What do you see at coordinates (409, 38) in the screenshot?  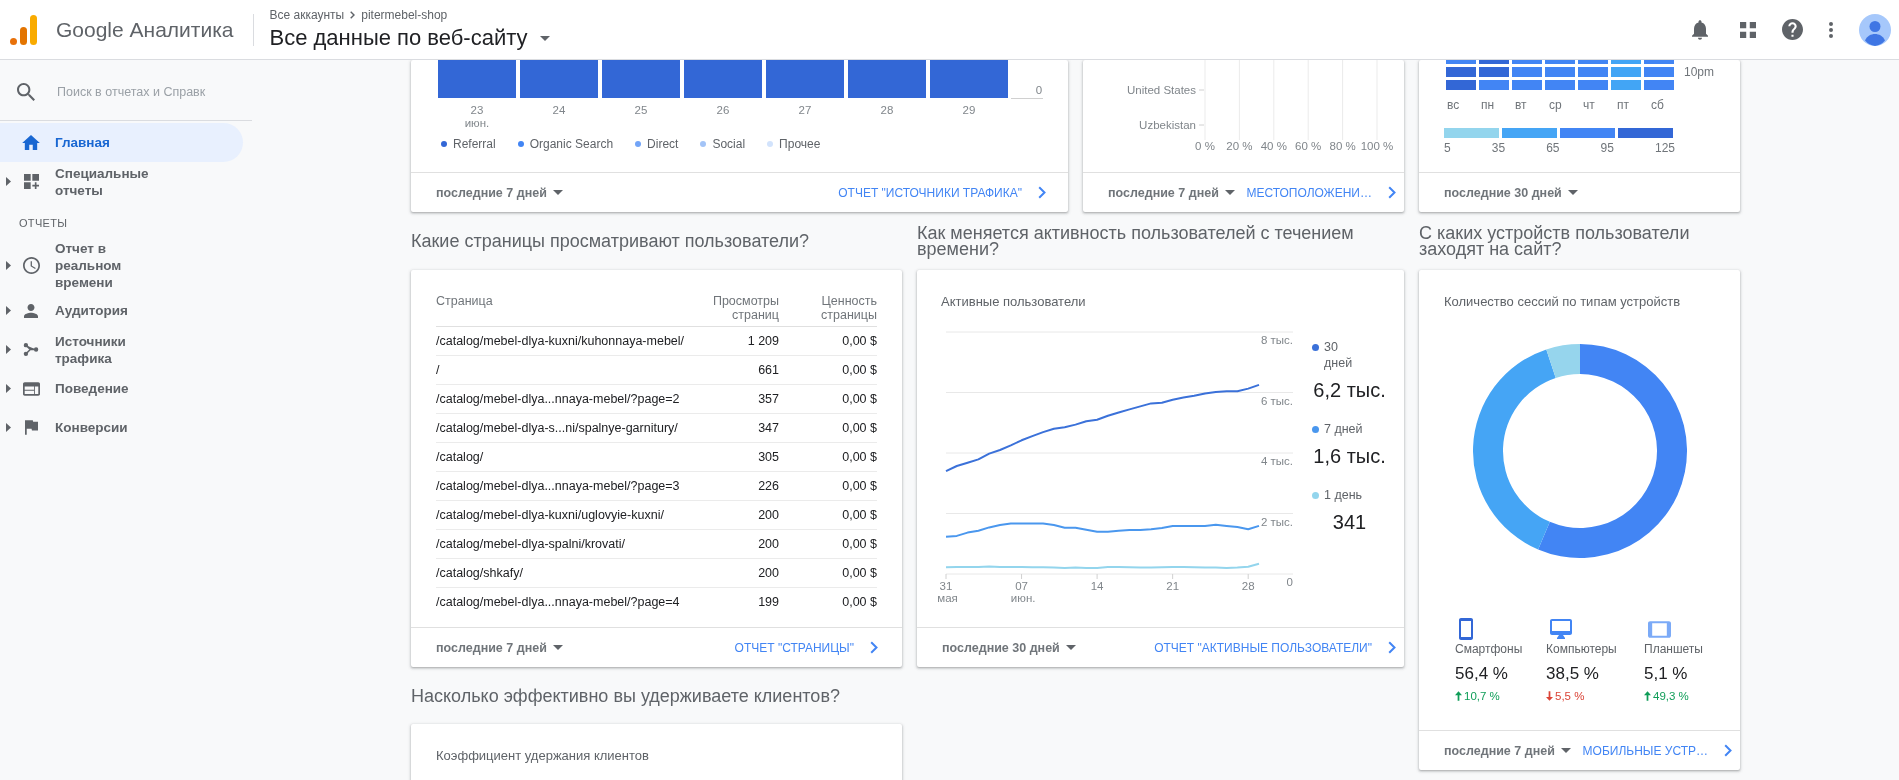 I see `view-selector: Все данные по веб-сайту` at bounding box center [409, 38].